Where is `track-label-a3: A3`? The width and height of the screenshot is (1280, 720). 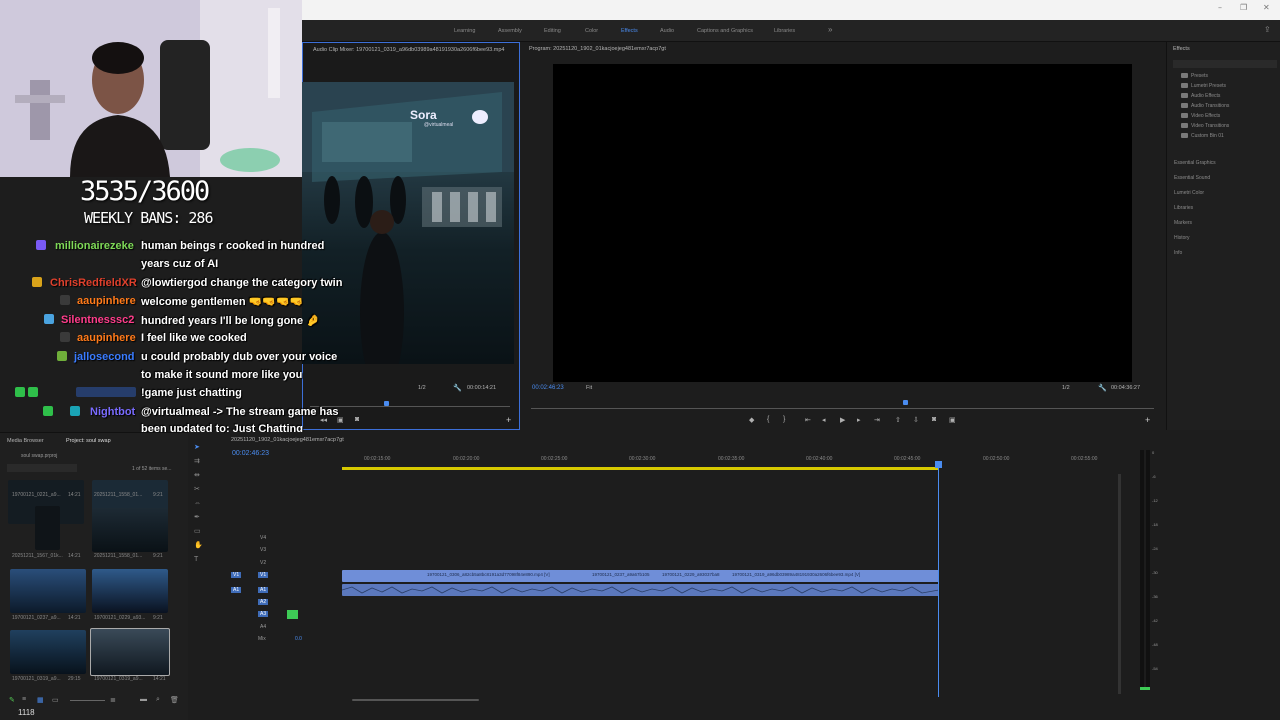
track-label-a3: A3 is located at coordinates (263, 614).